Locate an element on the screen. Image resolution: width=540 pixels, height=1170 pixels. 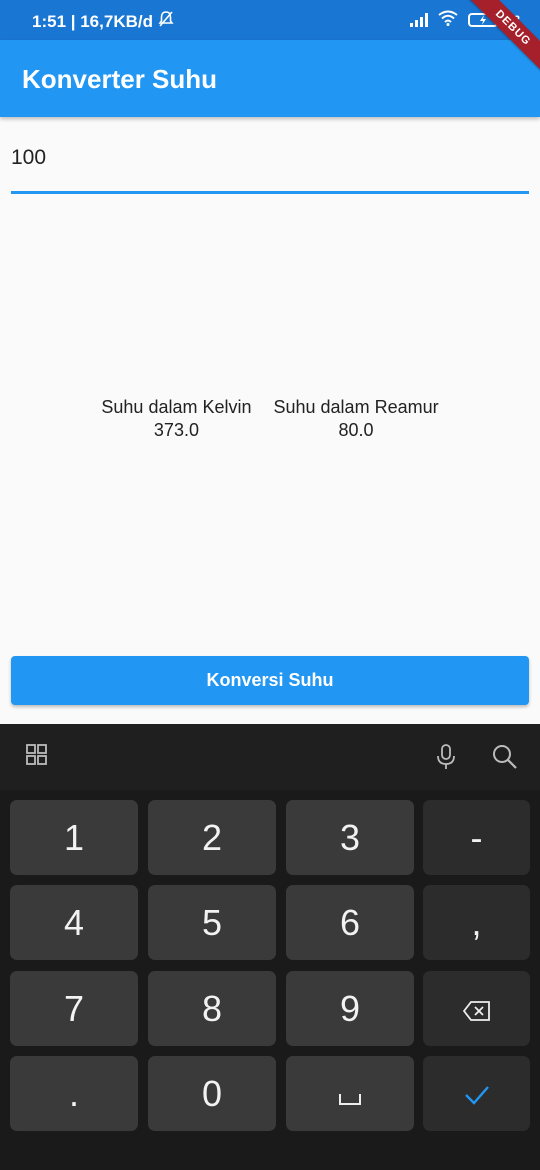
grid-menu-icon is located at coordinates (37, 757).